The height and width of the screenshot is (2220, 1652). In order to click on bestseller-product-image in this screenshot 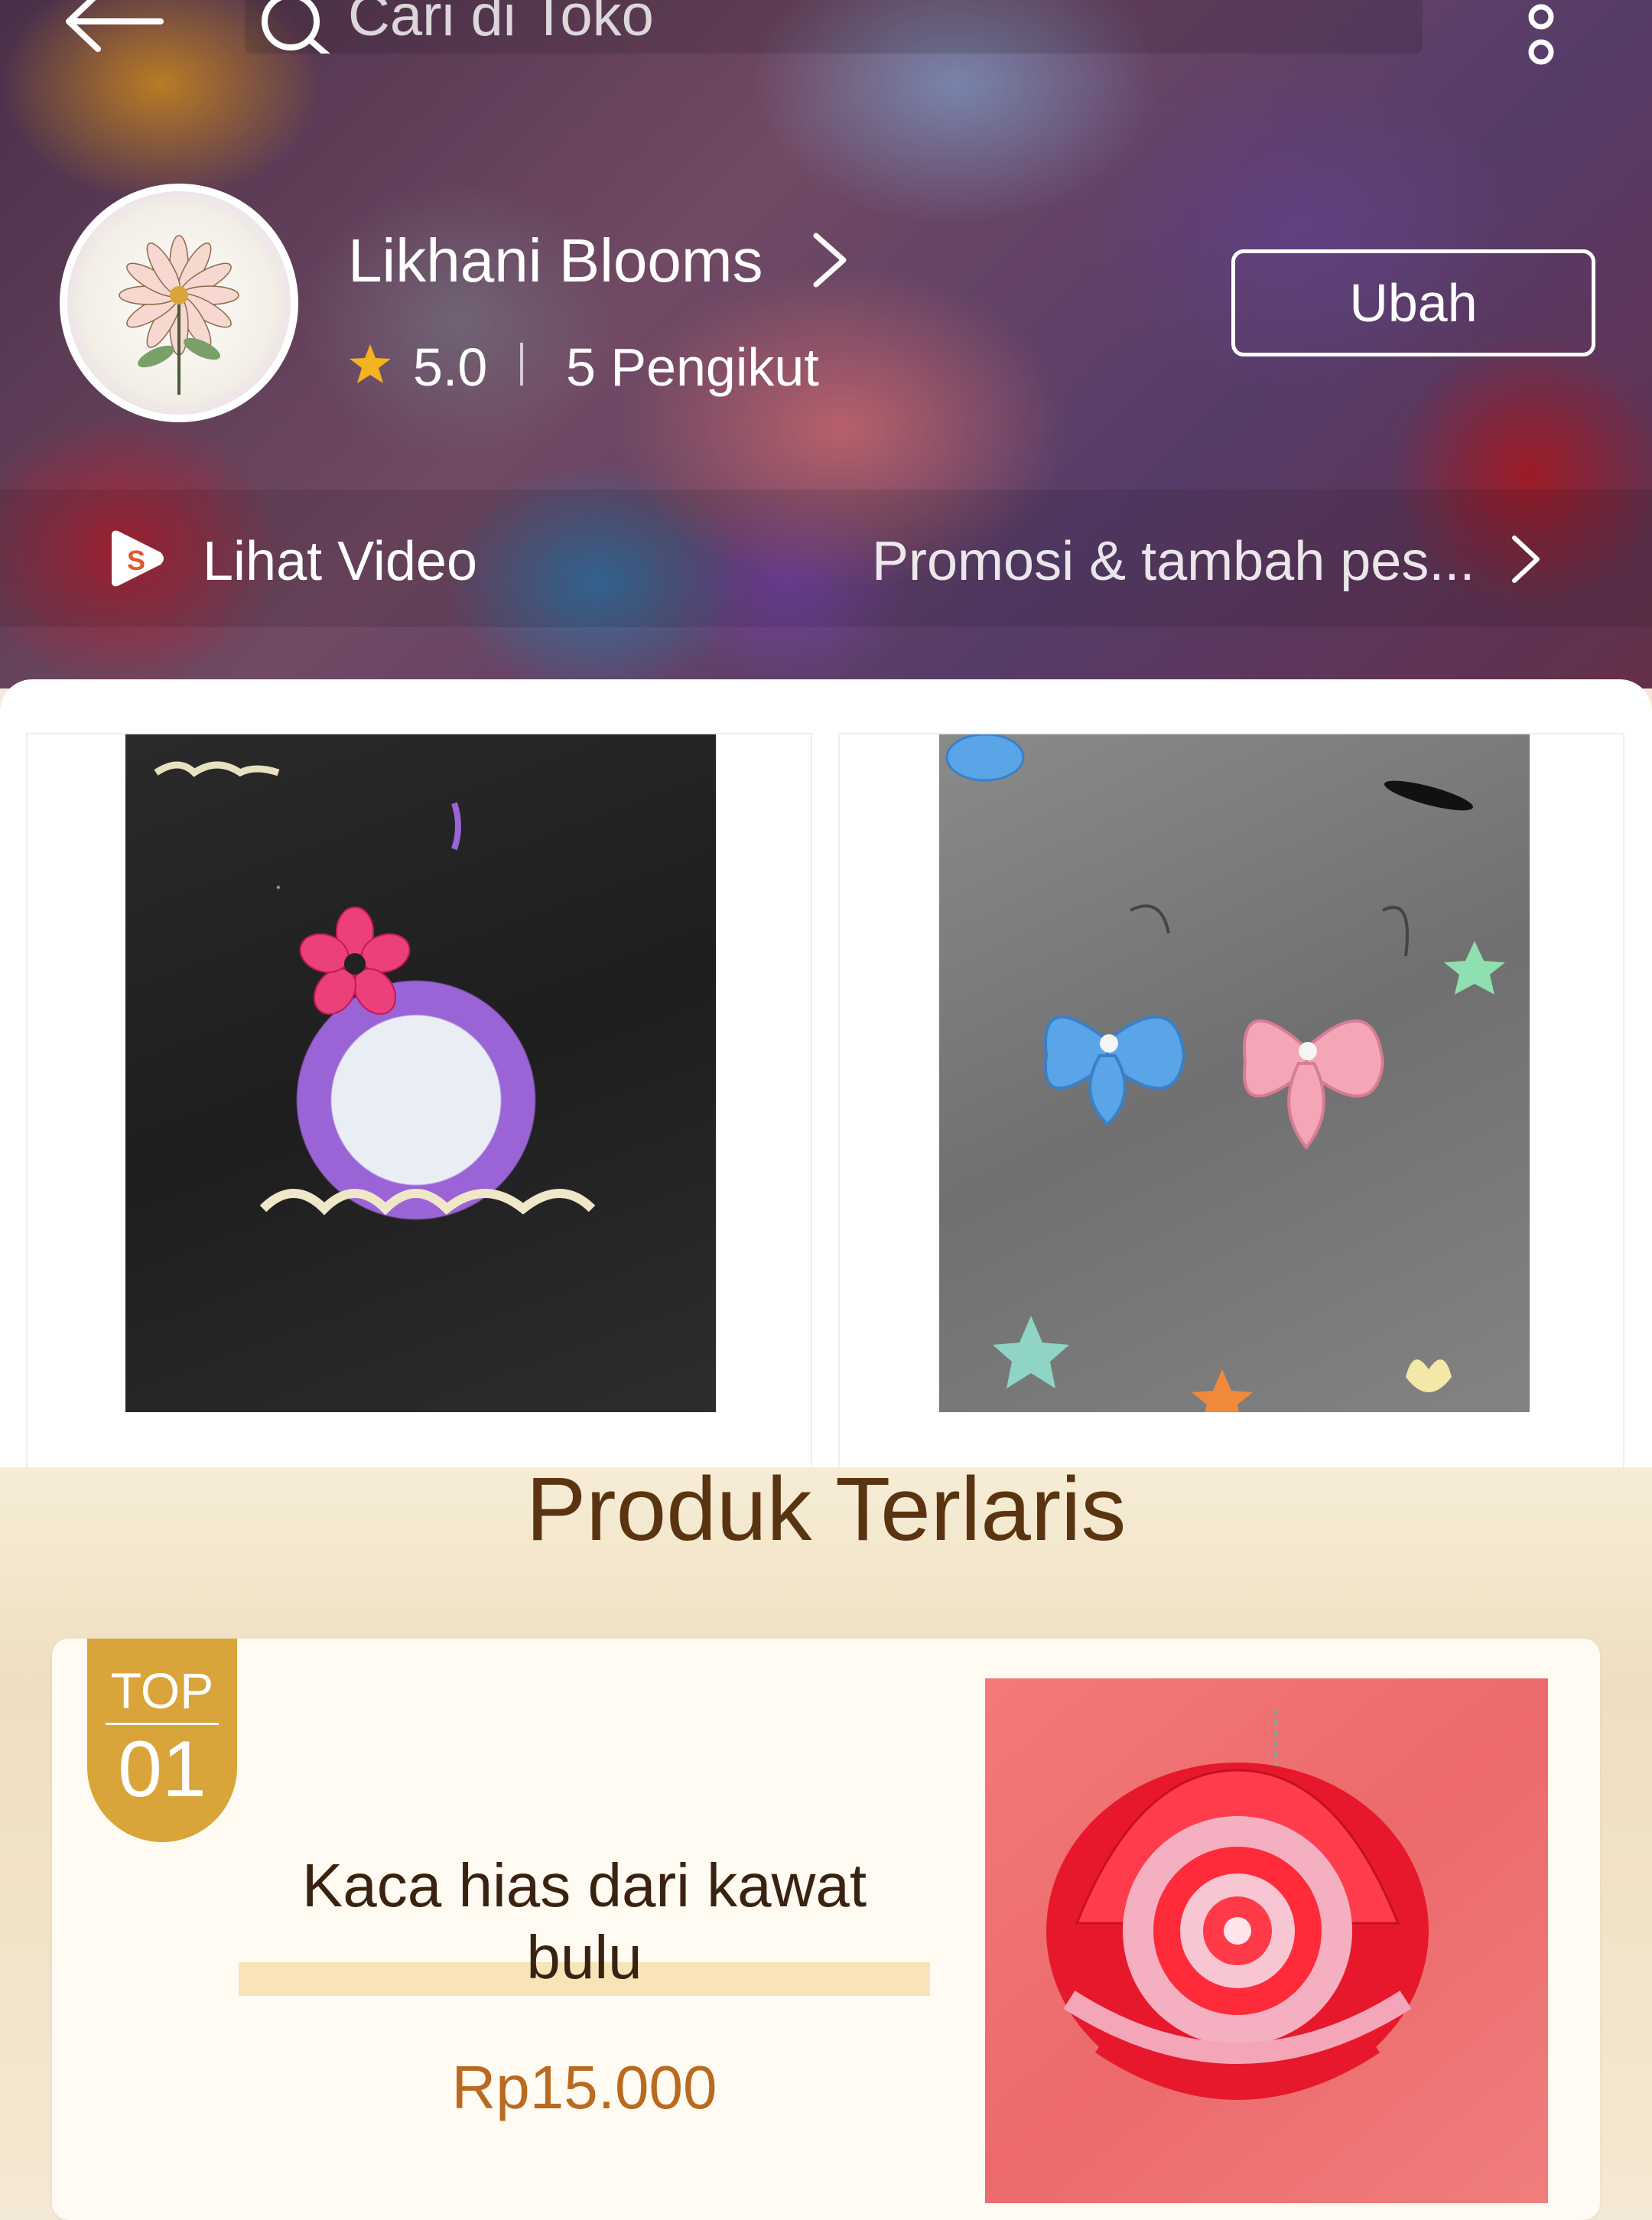, I will do `click(1267, 1940)`.